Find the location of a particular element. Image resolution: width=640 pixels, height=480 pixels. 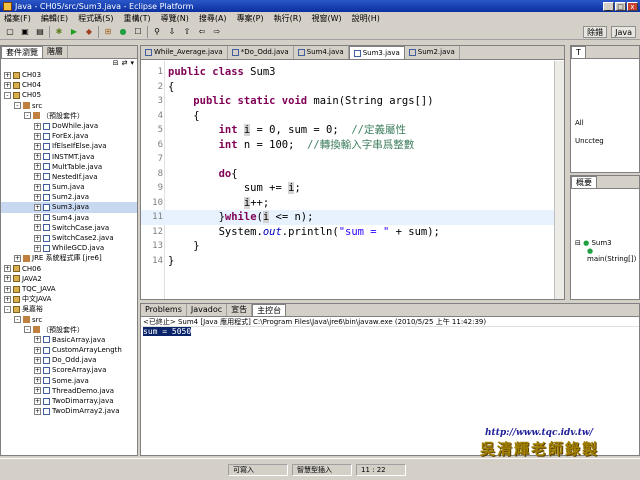

new-icon: ▢ is located at coordinates (10, 32).